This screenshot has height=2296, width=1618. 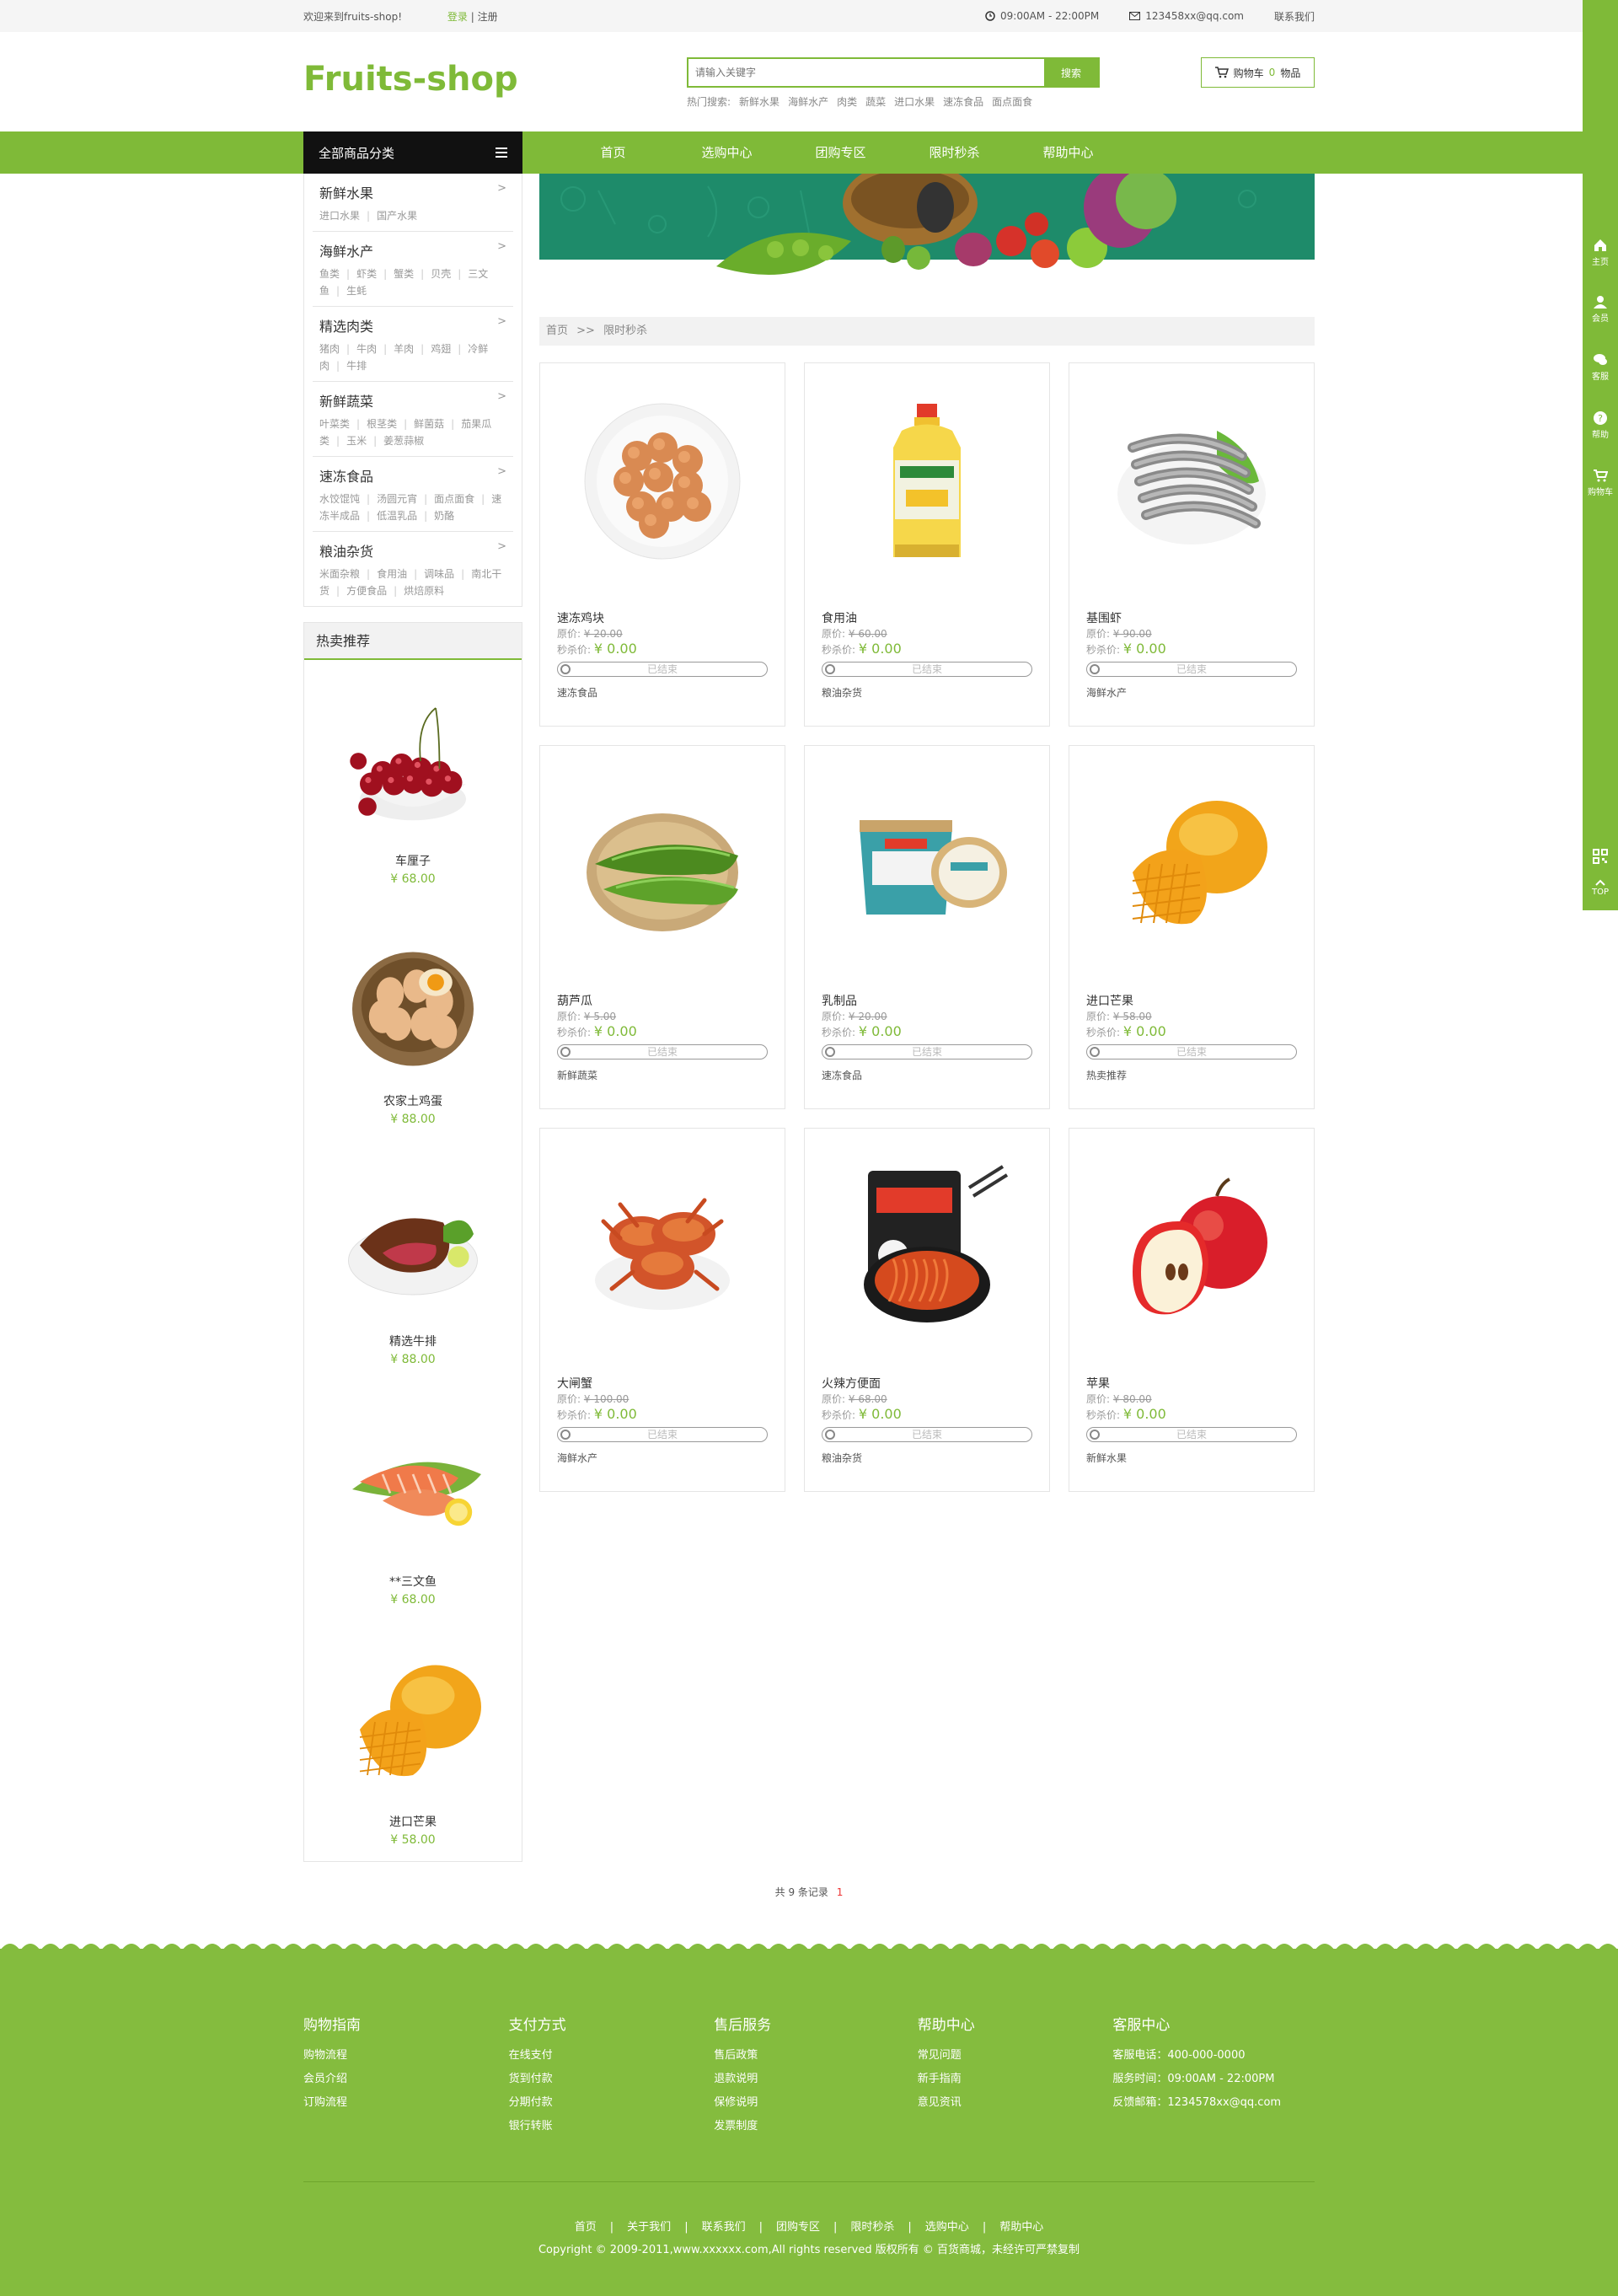 I want to click on subcategory-link: 牛排, so click(x=356, y=366).